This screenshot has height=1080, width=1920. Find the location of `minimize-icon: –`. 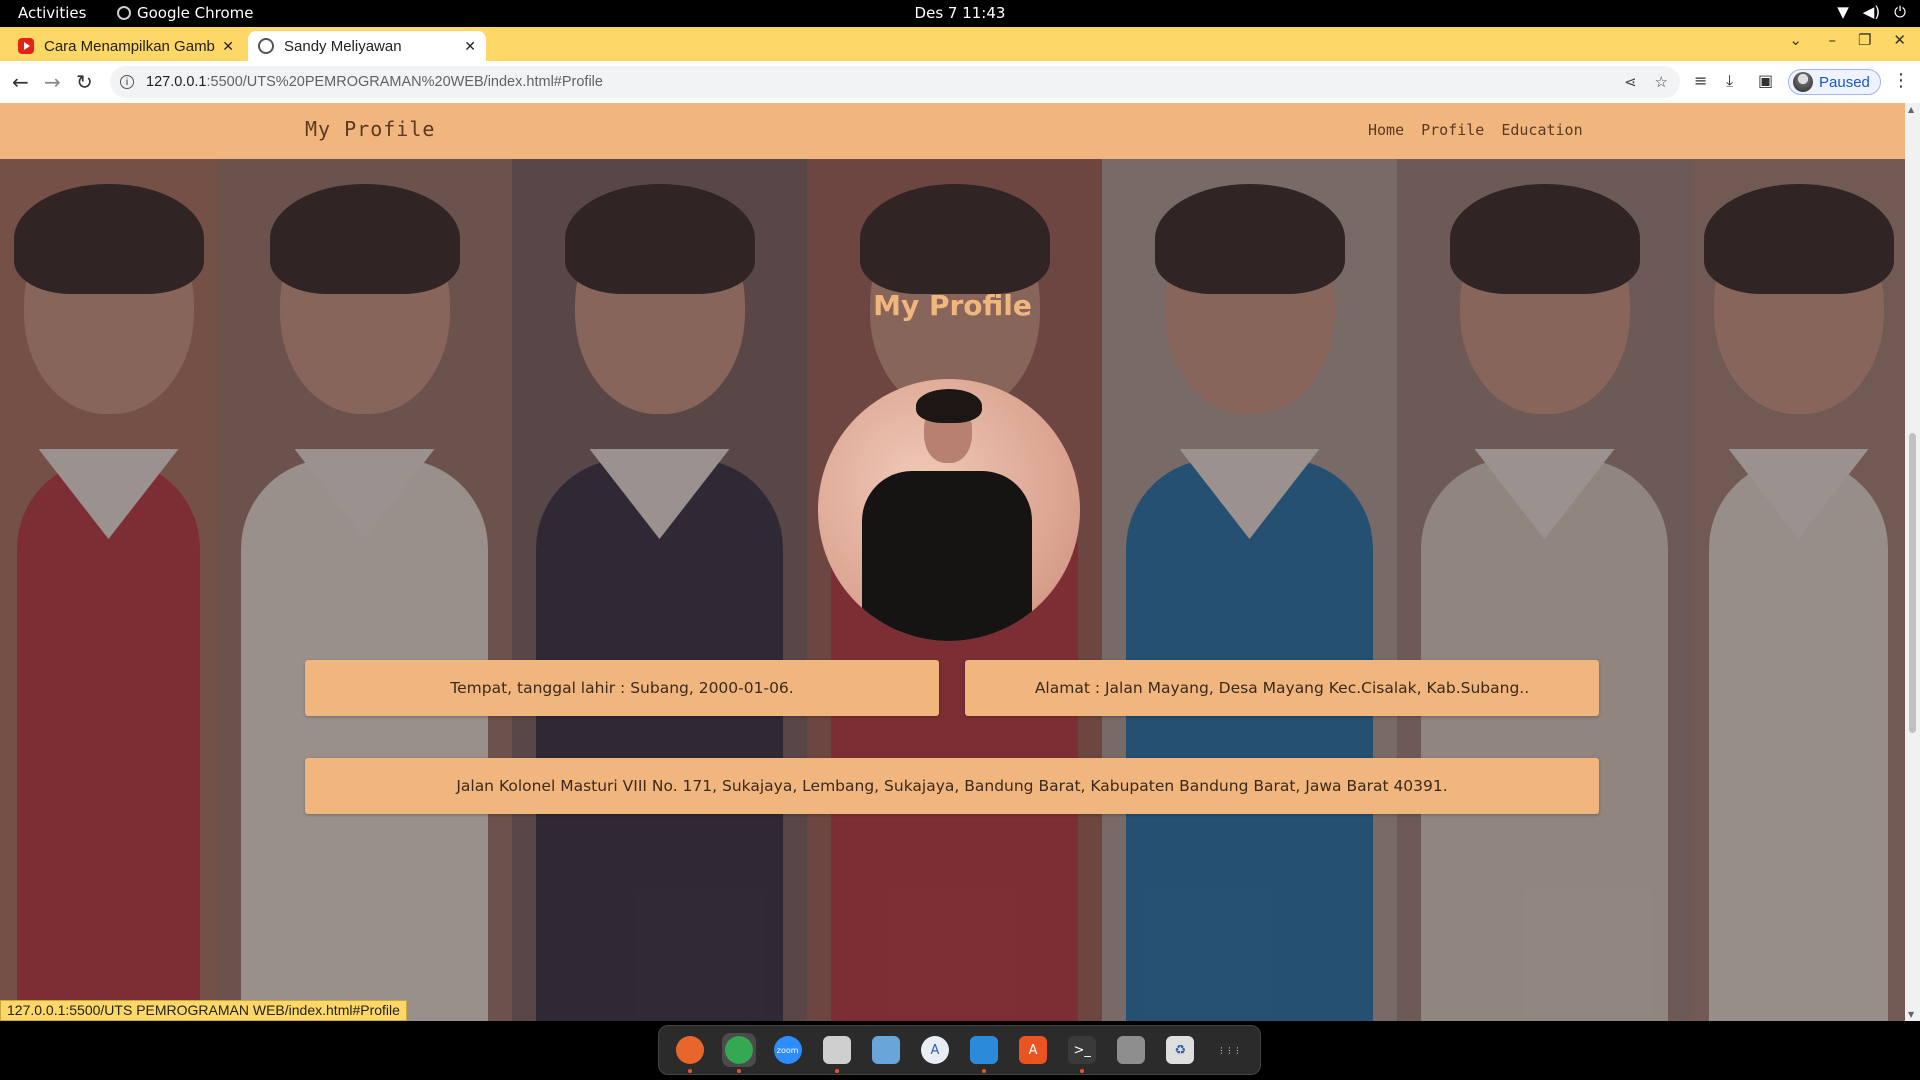

minimize-icon: – is located at coordinates (1832, 40).